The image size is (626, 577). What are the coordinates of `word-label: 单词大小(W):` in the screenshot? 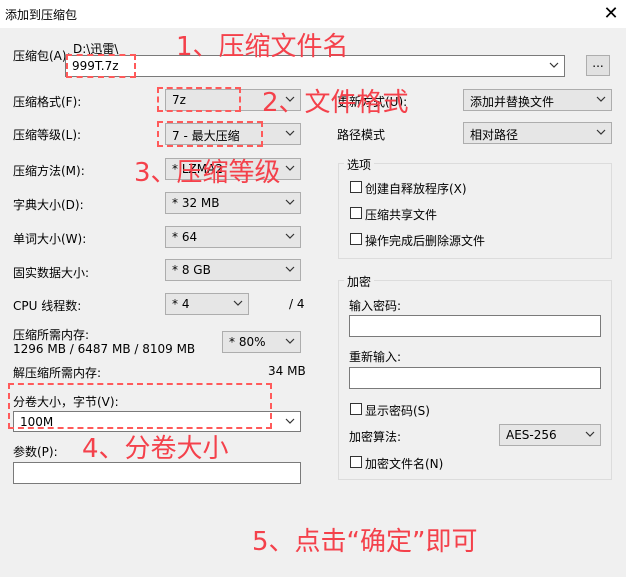 It's located at (50, 239).